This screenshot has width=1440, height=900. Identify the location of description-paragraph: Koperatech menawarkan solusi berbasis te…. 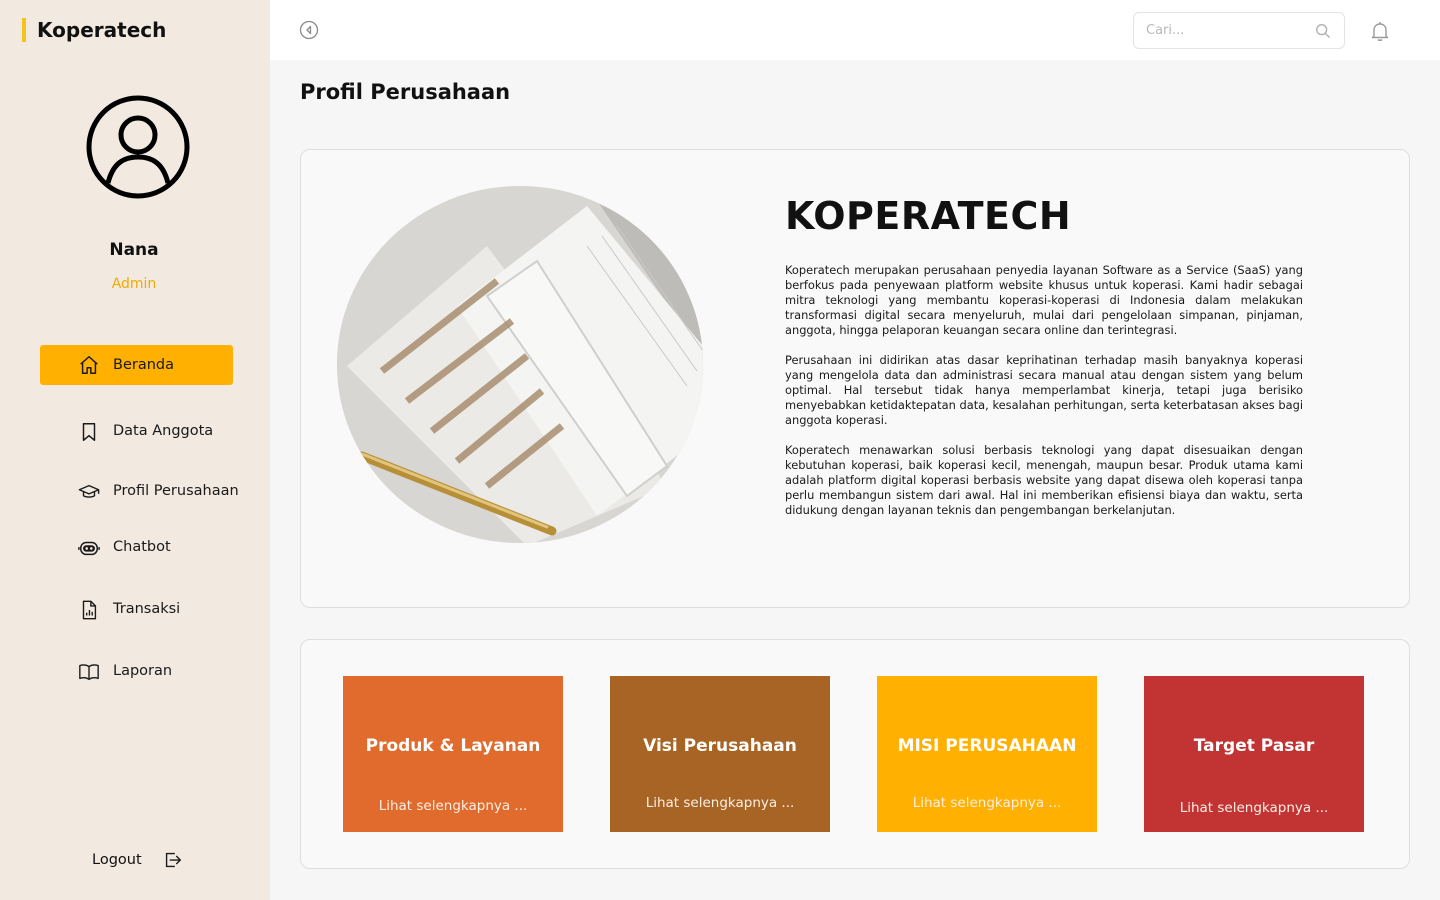
(1044, 480).